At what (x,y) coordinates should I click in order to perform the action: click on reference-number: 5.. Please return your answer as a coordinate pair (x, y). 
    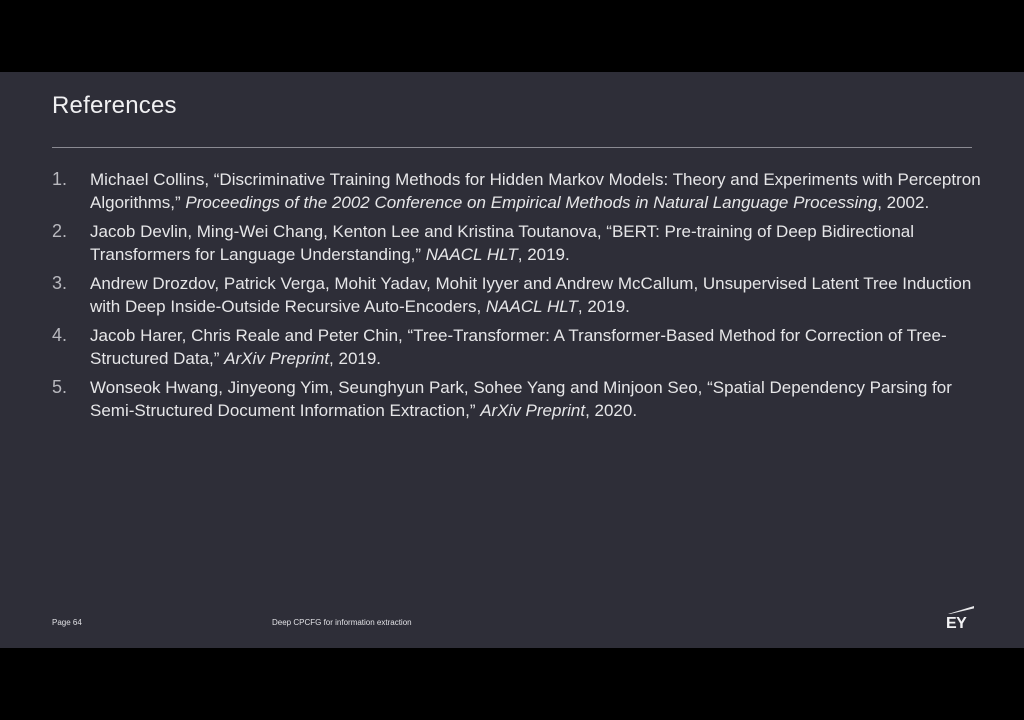
    Looking at the image, I should click on (60, 387).